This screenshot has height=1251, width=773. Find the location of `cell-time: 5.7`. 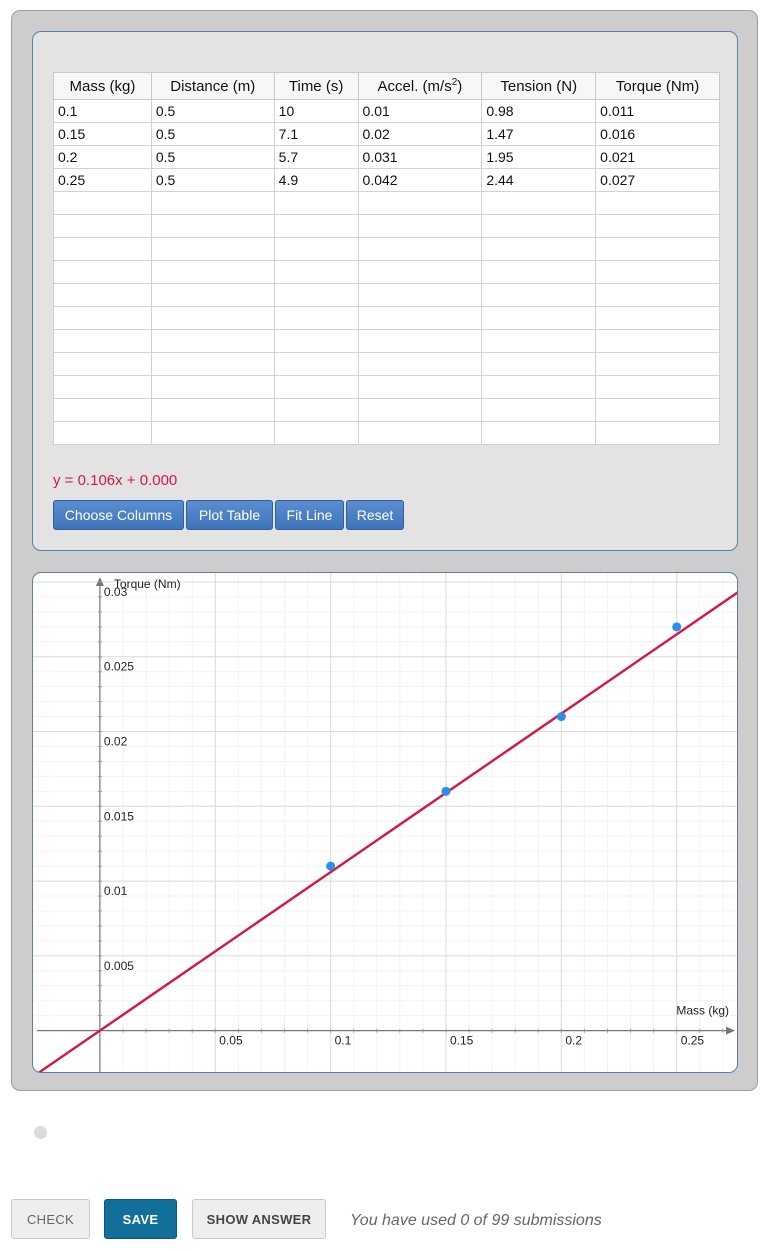

cell-time: 5.7 is located at coordinates (316, 157).